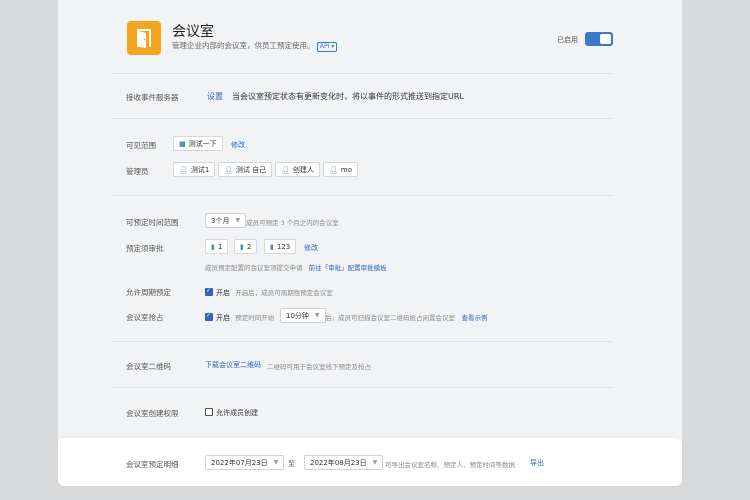  I want to click on toggle-knob, so click(605, 39).